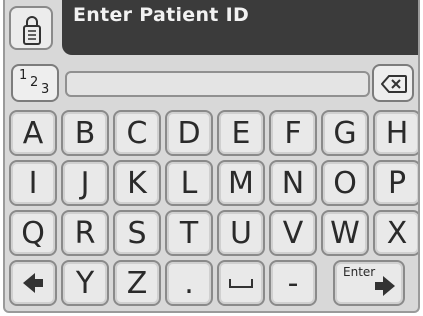  What do you see at coordinates (33, 233) in the screenshot?
I see `key-q: Q` at bounding box center [33, 233].